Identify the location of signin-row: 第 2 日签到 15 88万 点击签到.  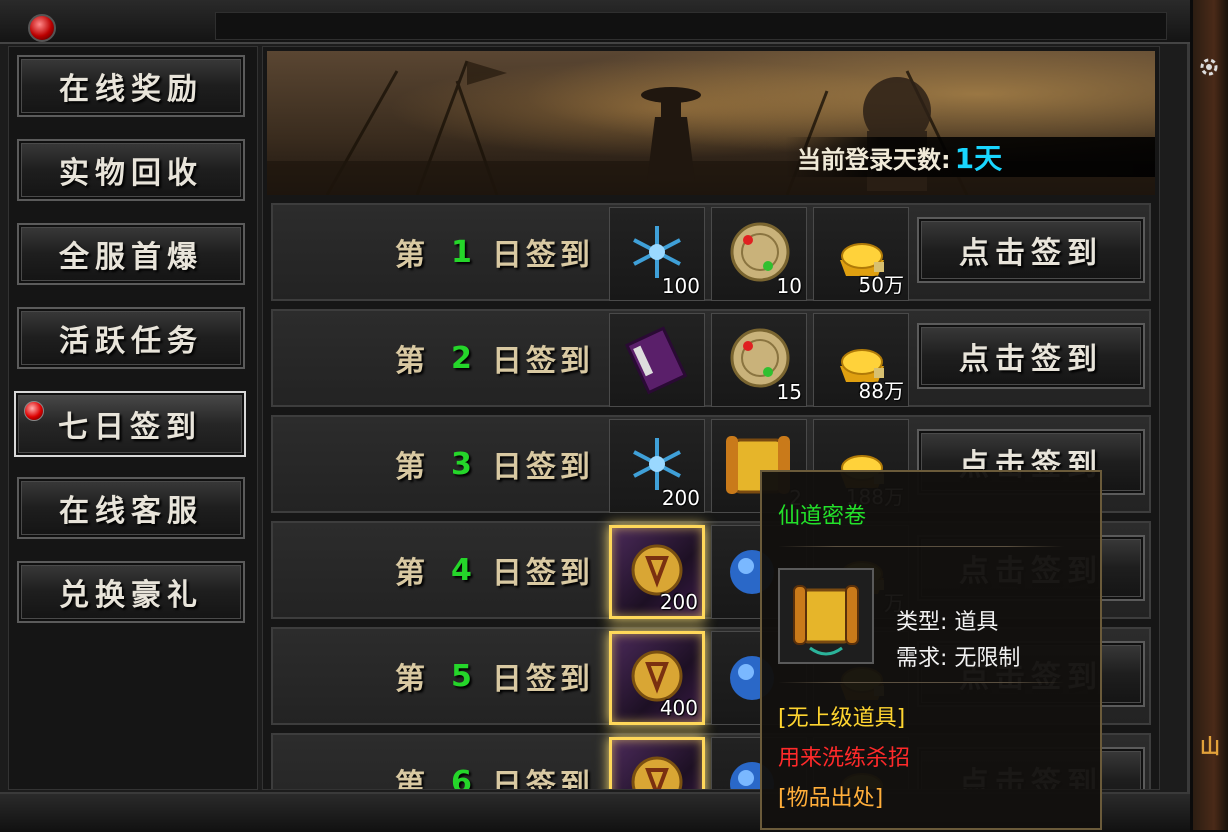
(711, 358).